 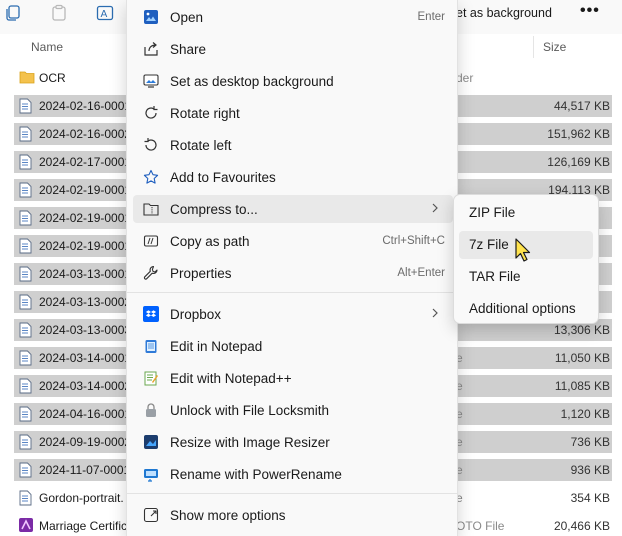 I want to click on submenu-item-label: 7z File, so click(x=489, y=244).